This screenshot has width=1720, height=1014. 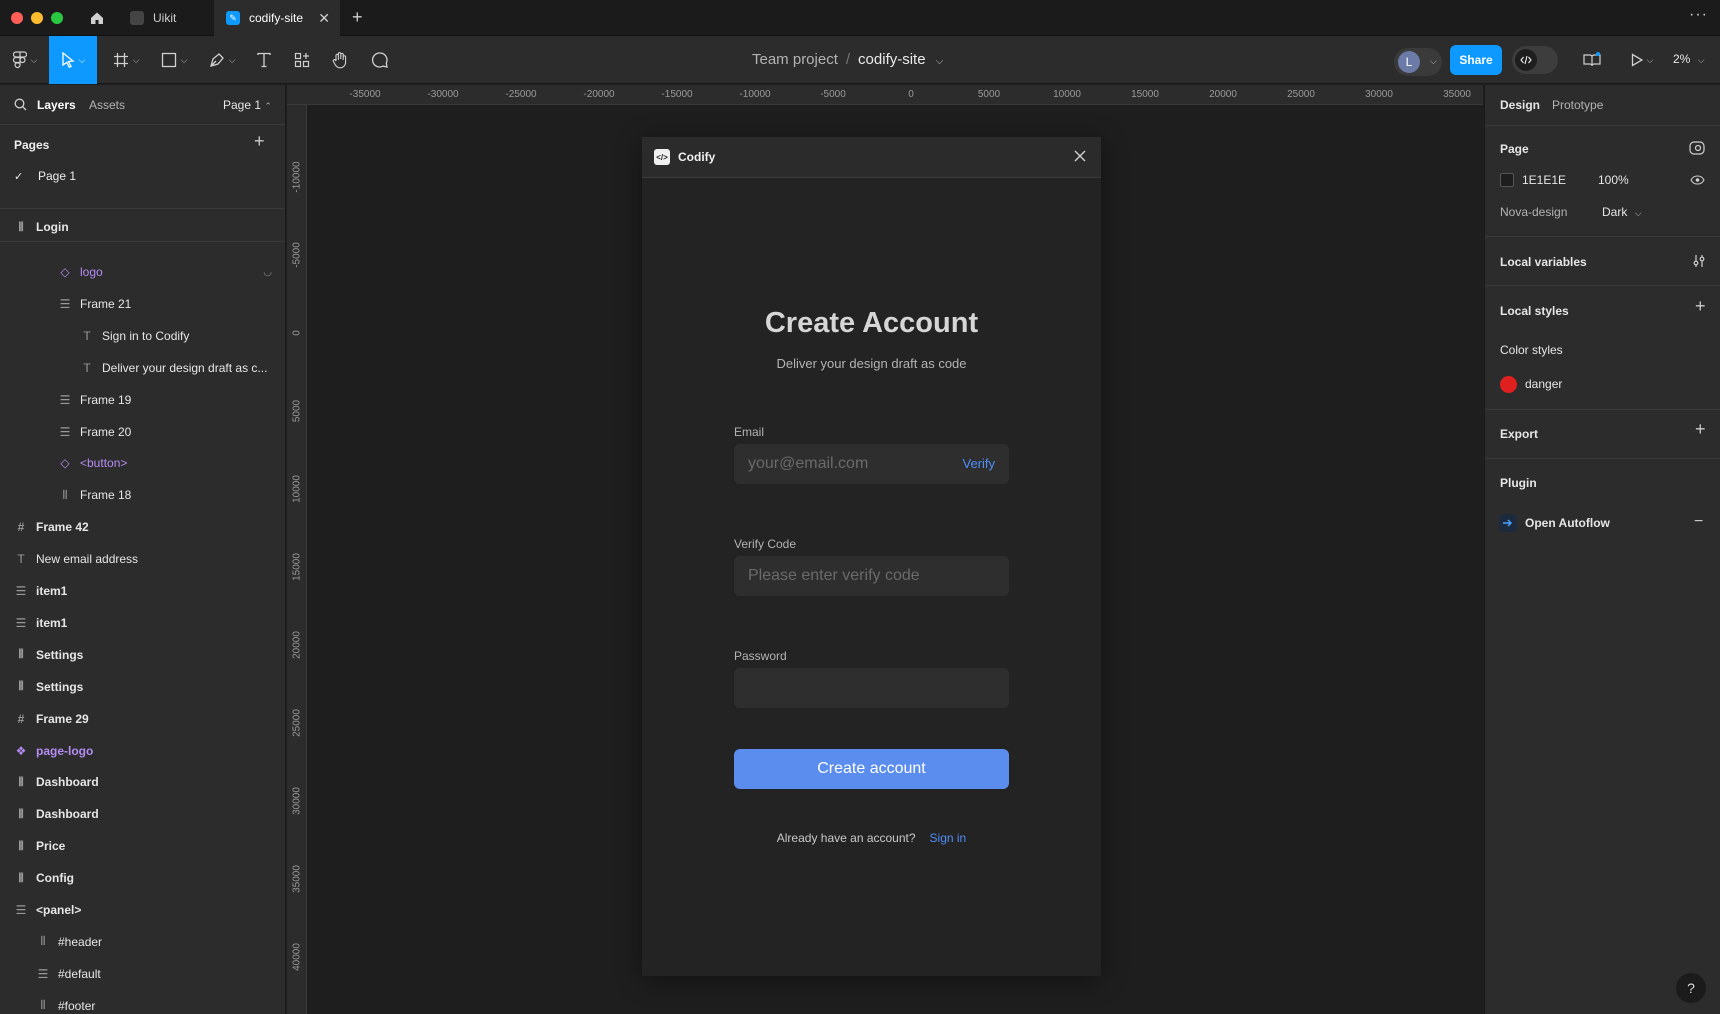 I want to click on verify-link: Verify, so click(x=978, y=463).